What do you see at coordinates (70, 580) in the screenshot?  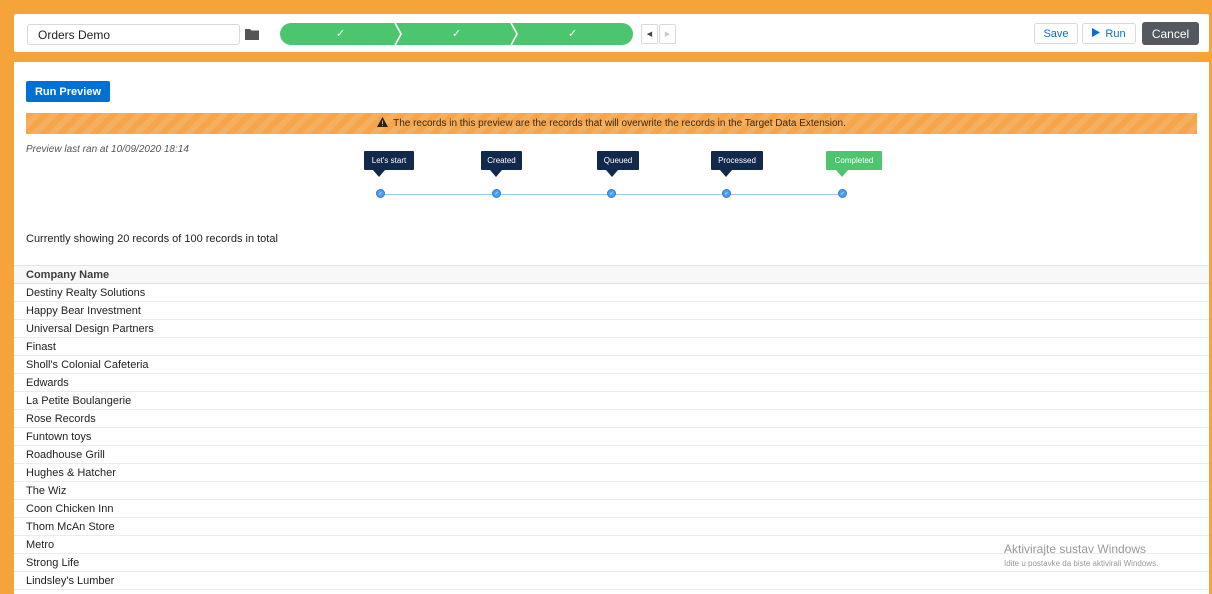 I see `cell-company-name: Lindsley's Lumber` at bounding box center [70, 580].